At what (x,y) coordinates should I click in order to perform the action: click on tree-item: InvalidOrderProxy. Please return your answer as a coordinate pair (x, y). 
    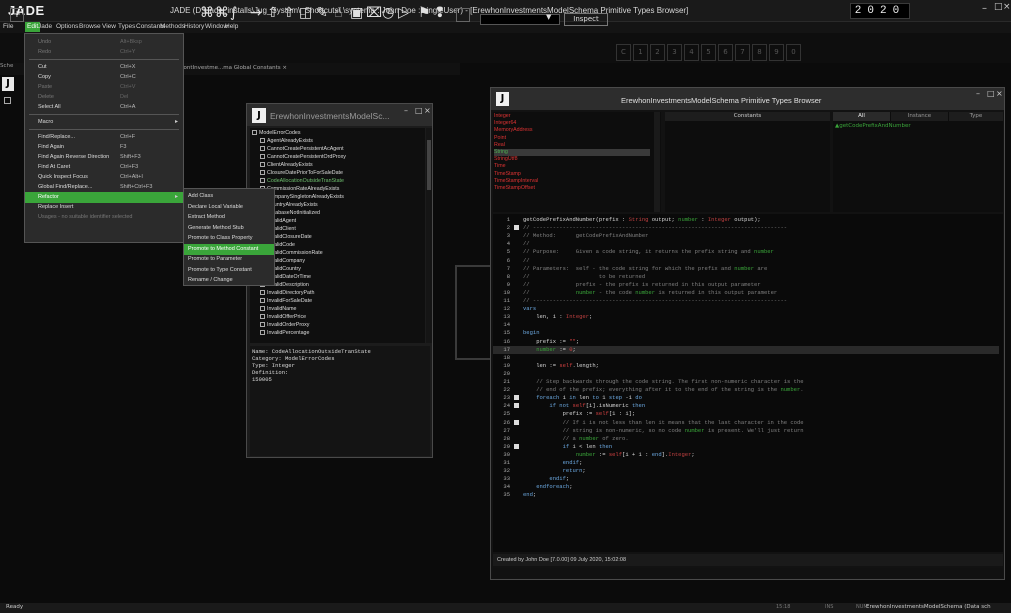
    Looking at the image, I should click on (284, 326).